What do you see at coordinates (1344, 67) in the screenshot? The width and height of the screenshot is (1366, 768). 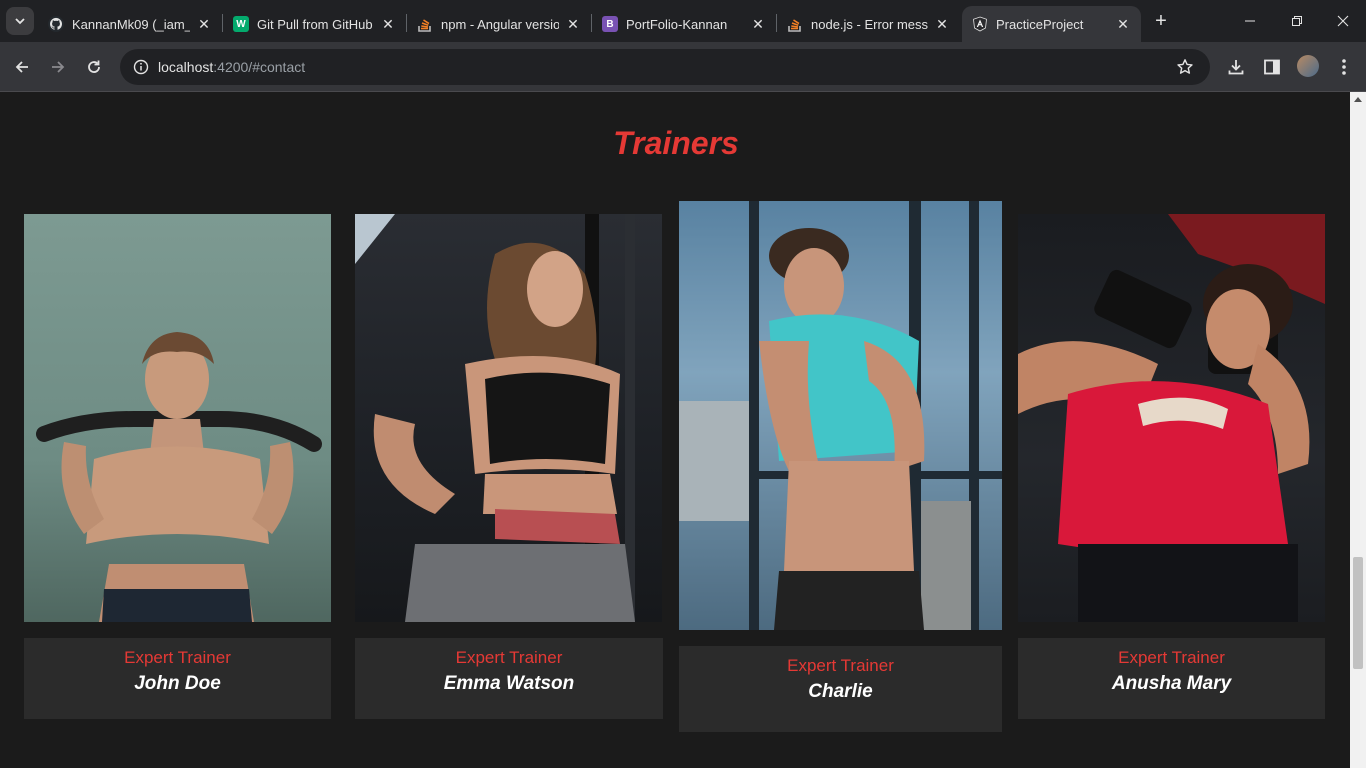 I see `more-menu-icon` at bounding box center [1344, 67].